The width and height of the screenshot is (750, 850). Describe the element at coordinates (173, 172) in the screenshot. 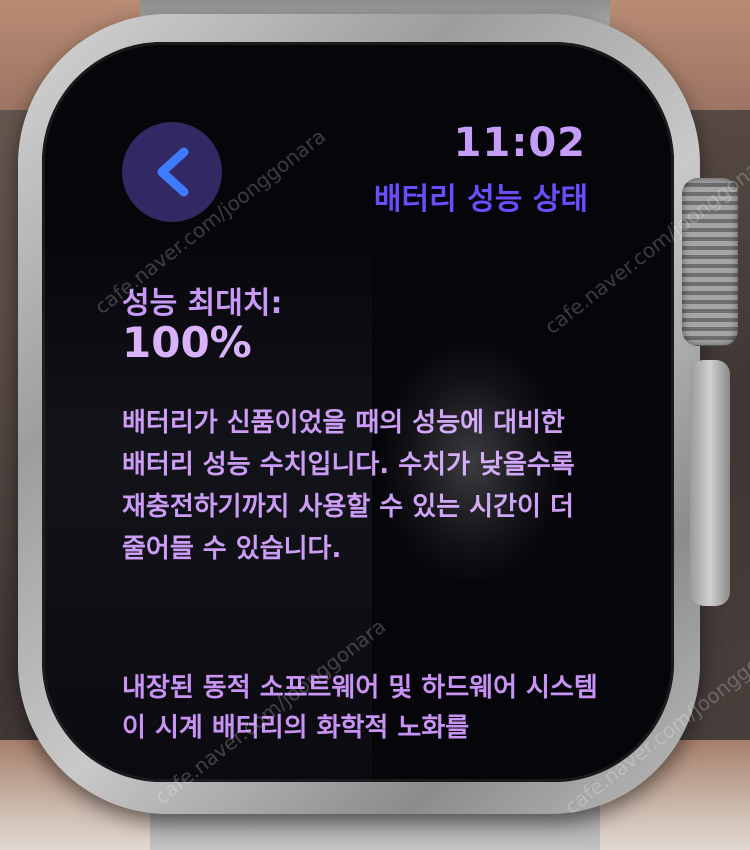

I see `chevron-left-icon` at that location.